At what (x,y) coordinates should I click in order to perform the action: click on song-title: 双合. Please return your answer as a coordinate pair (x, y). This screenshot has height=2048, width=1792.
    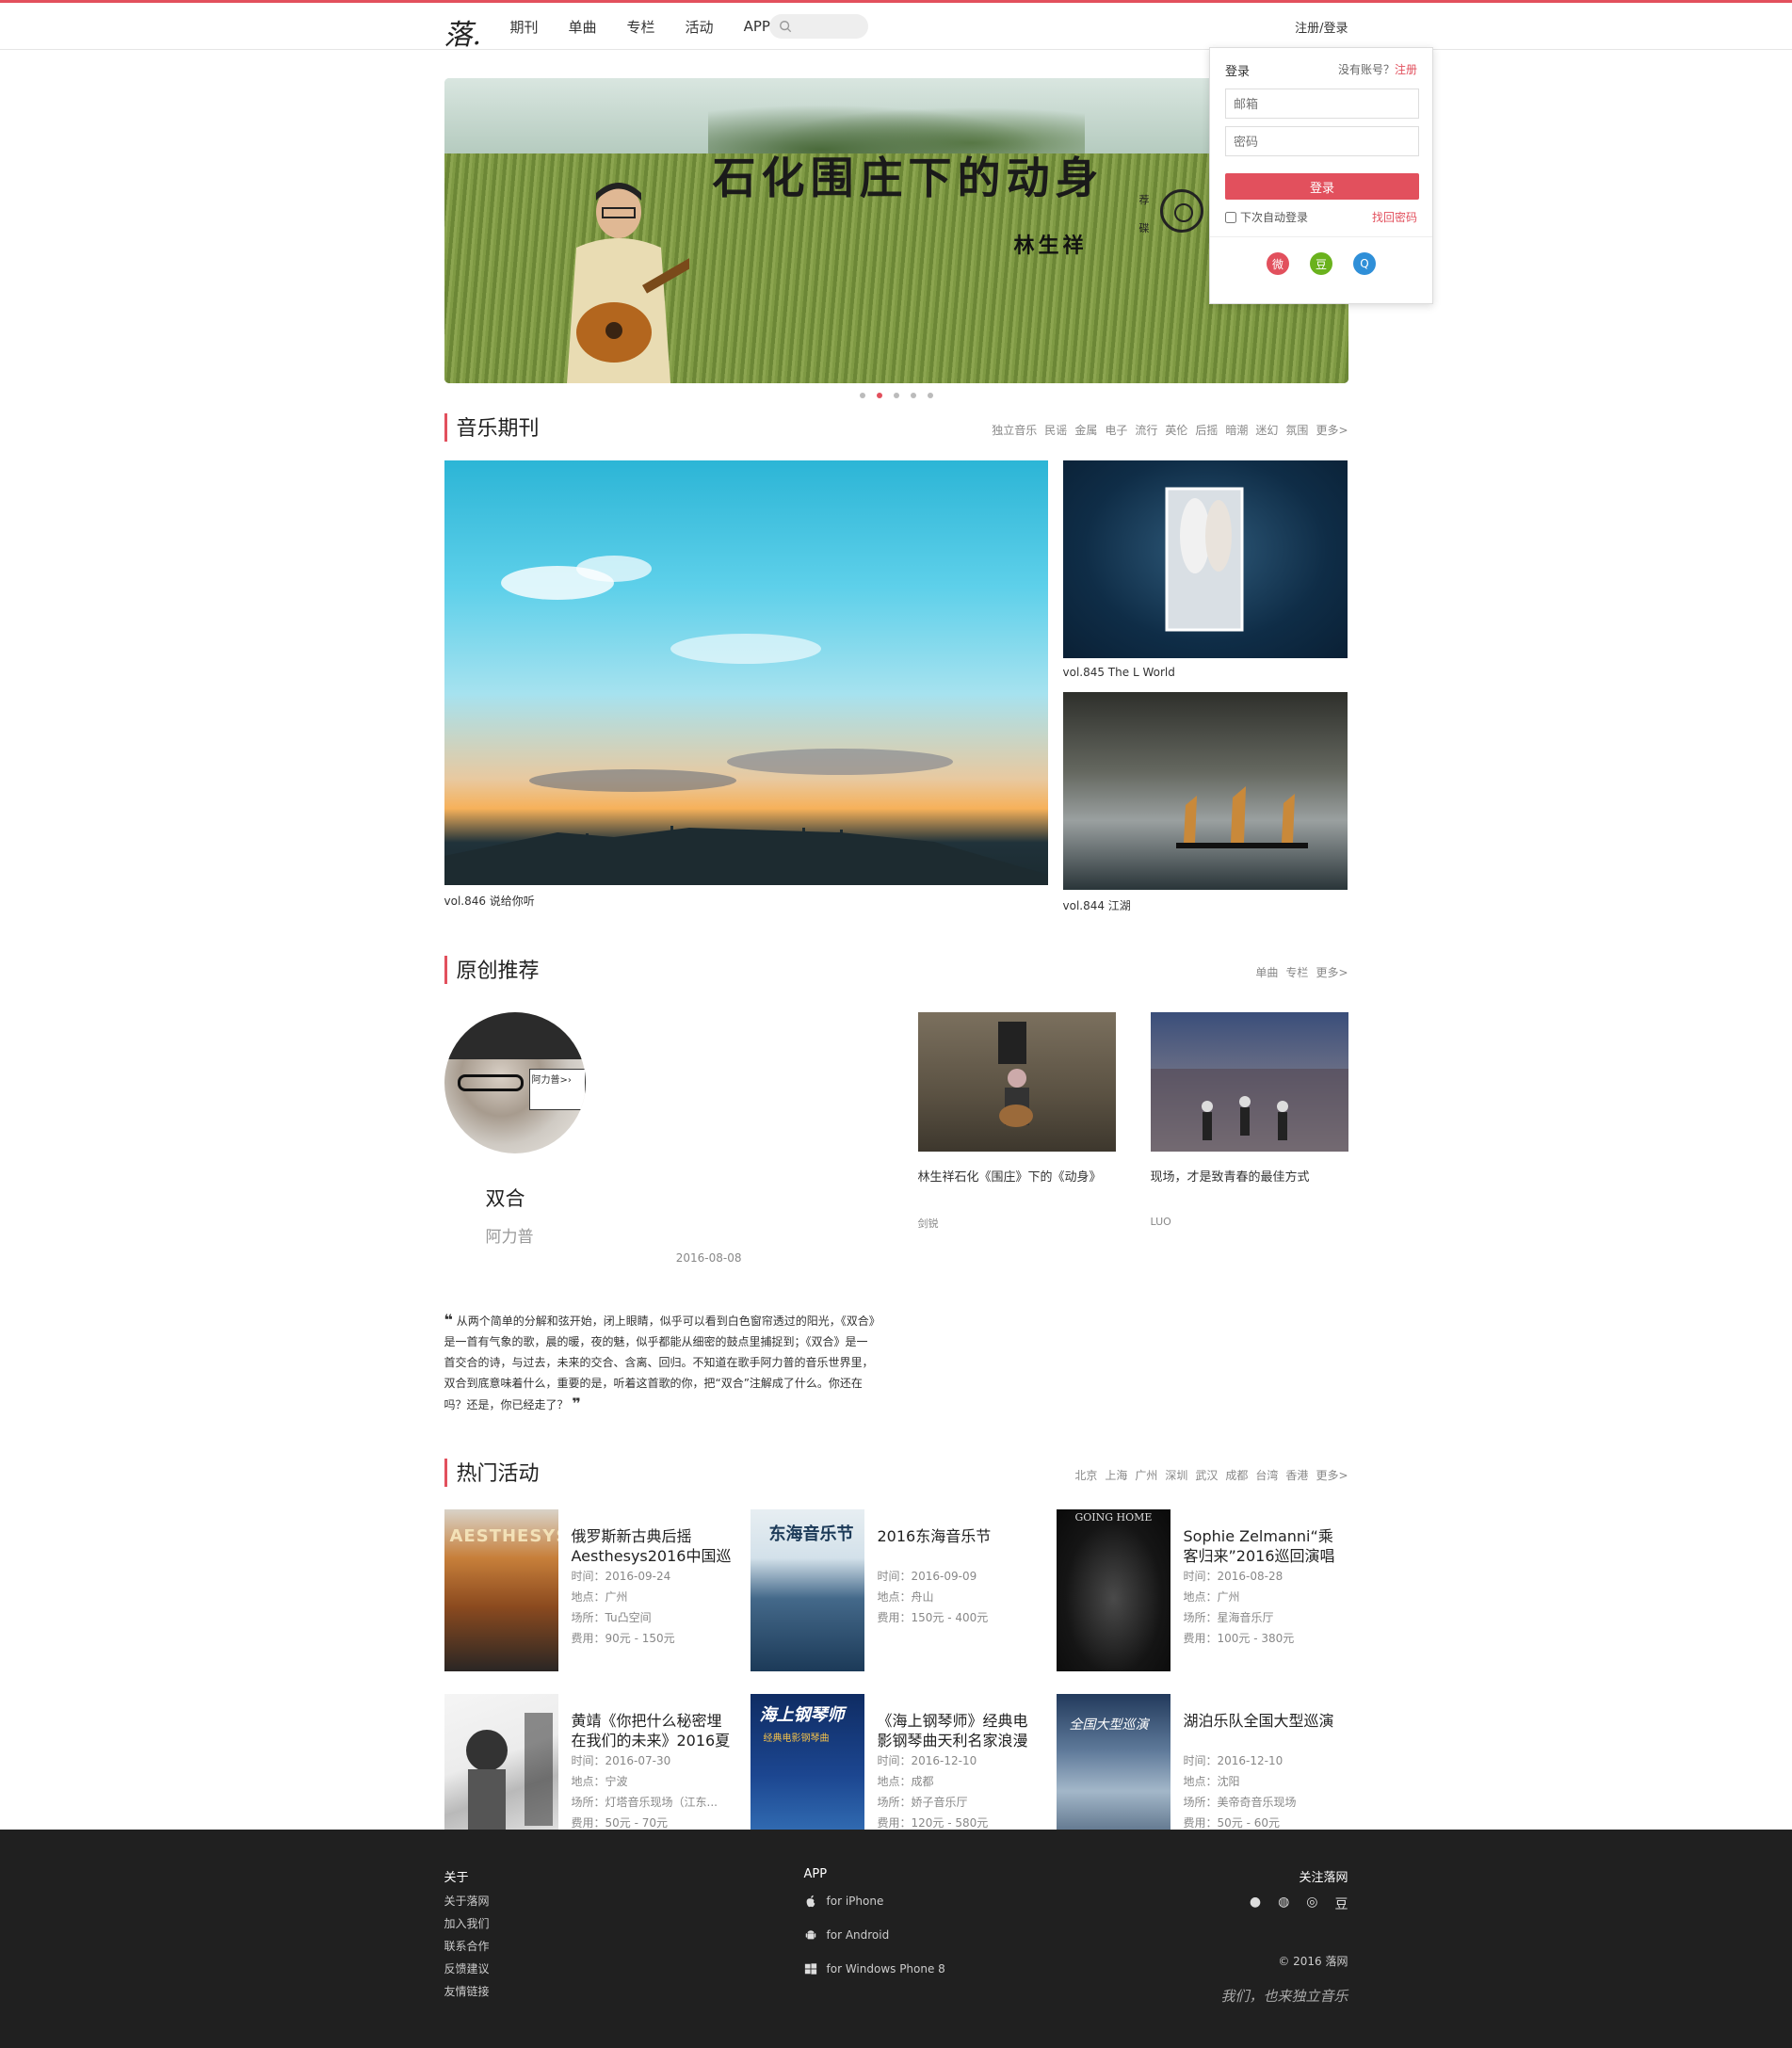
    Looking at the image, I should click on (614, 1198).